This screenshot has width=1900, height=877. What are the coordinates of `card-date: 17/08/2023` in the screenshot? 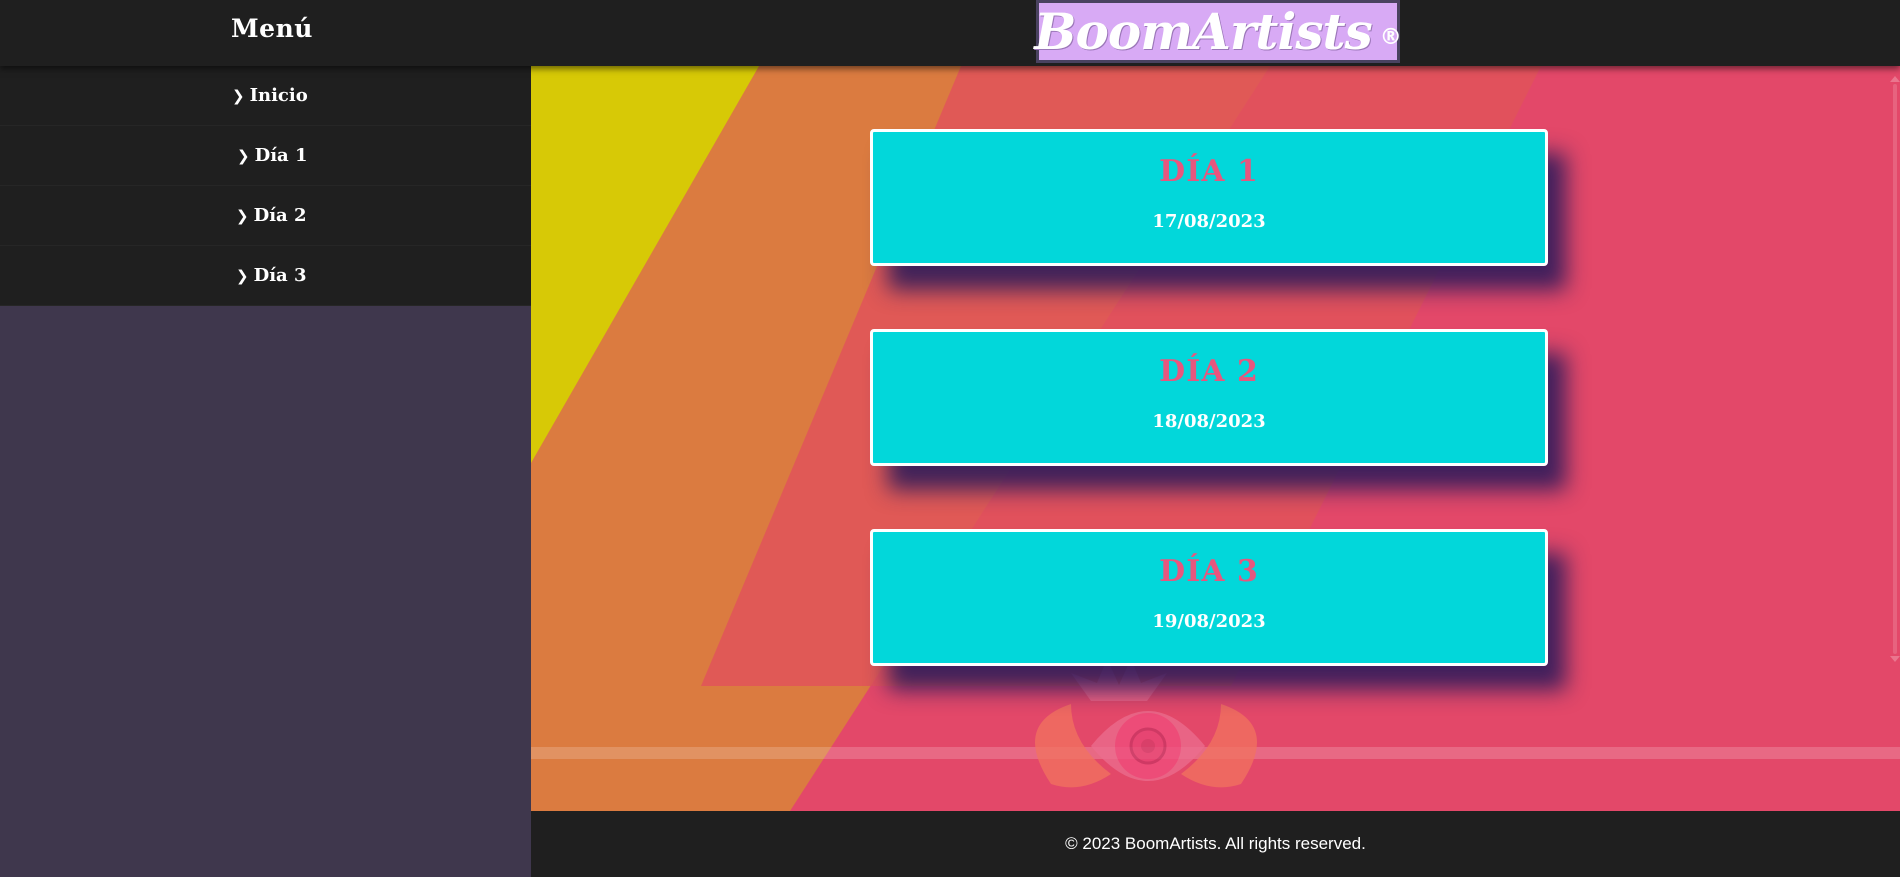 It's located at (1209, 221).